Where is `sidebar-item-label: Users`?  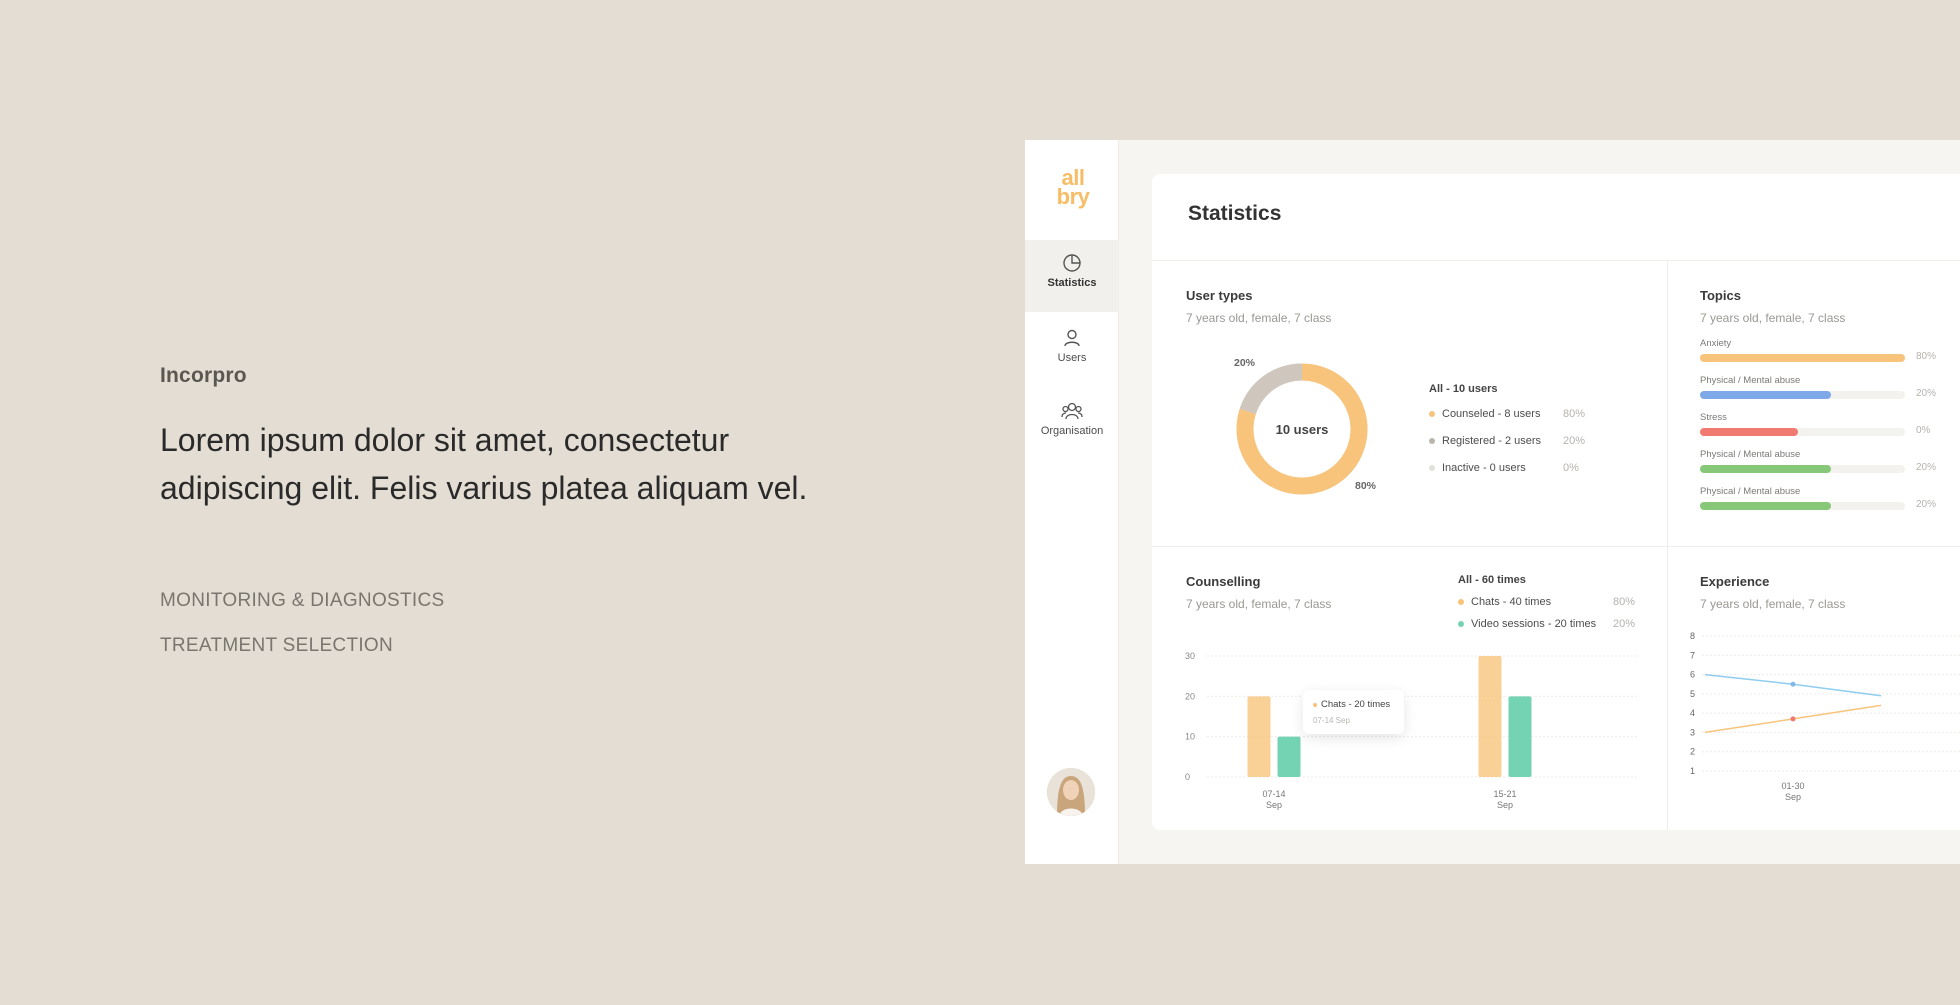 sidebar-item-label: Users is located at coordinates (1072, 358).